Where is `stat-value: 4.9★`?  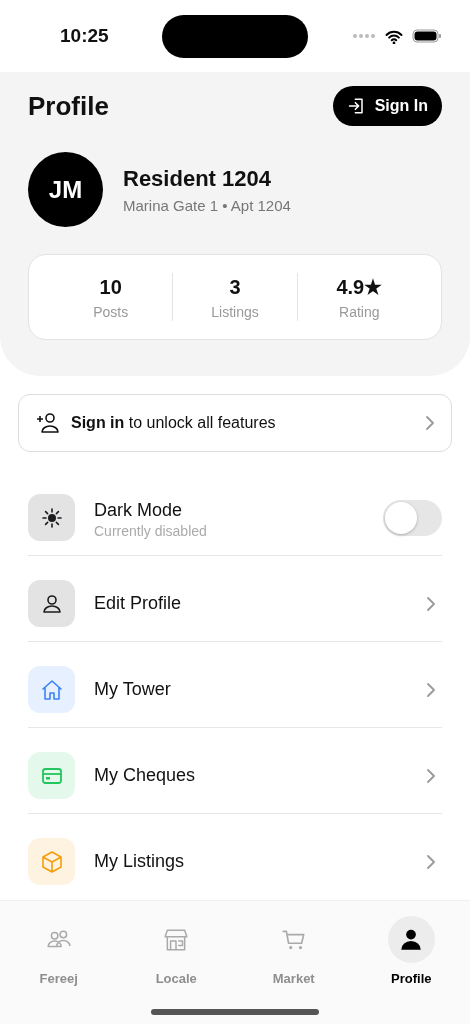
stat-value: 4.9★ is located at coordinates (359, 287).